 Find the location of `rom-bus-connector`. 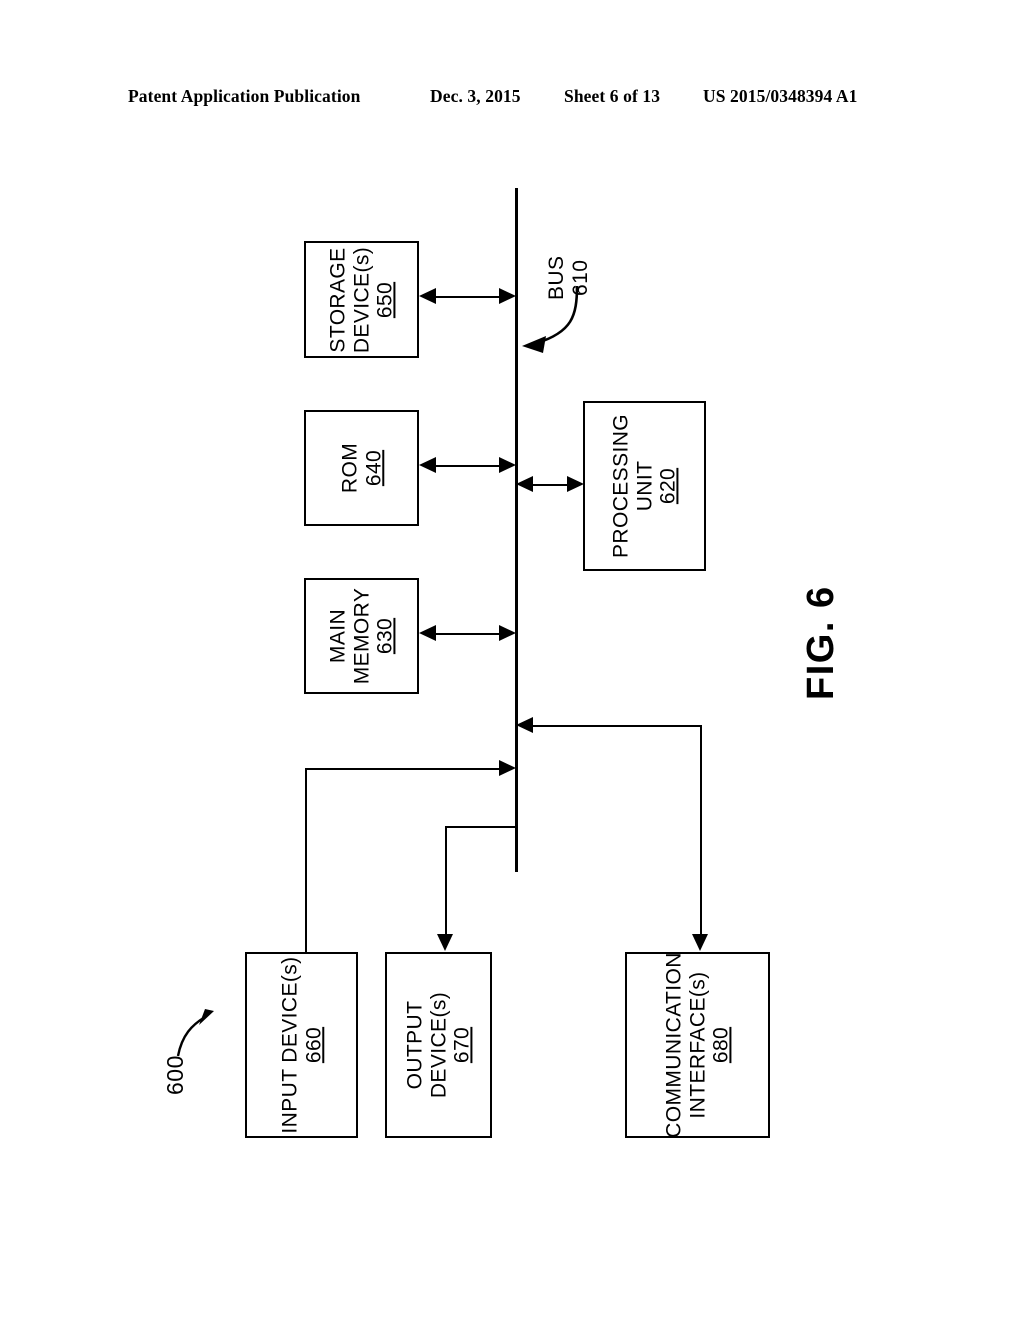

rom-bus-connector is located at coordinates (471, 466).